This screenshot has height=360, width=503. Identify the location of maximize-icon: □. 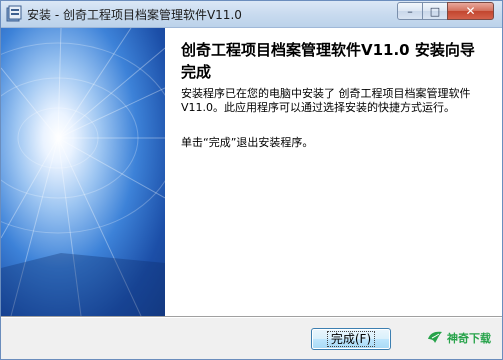
(435, 11).